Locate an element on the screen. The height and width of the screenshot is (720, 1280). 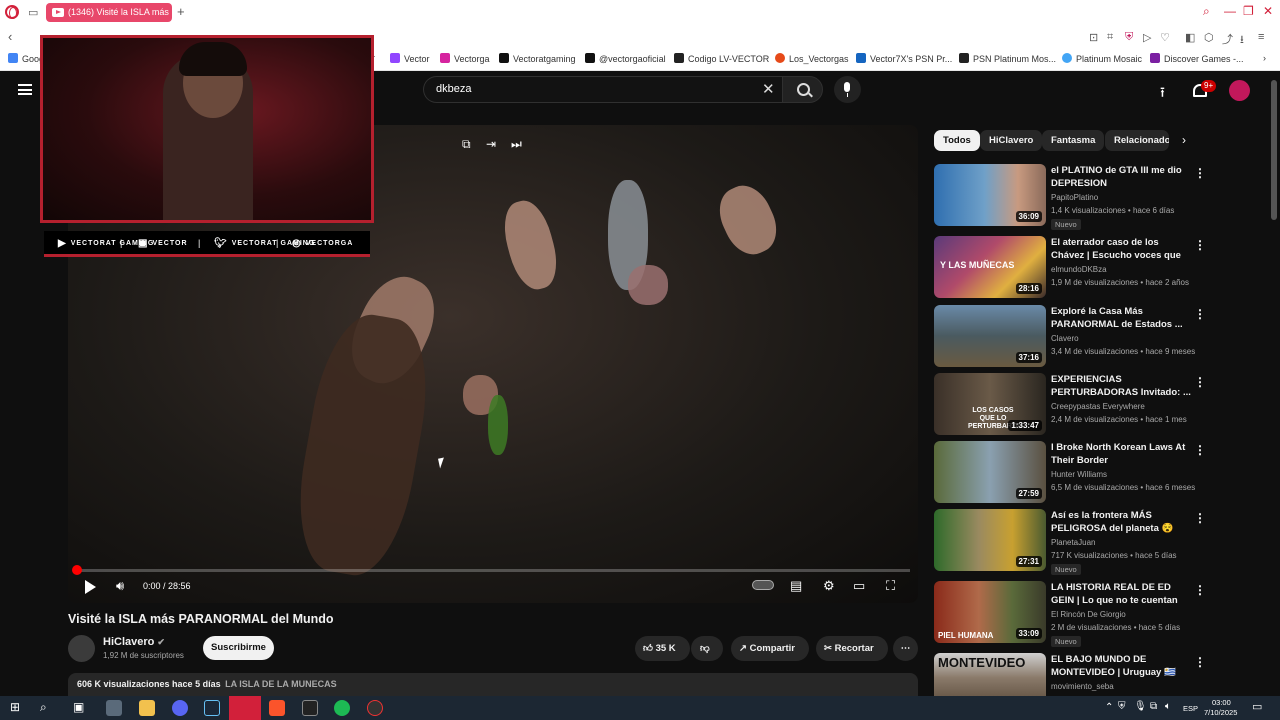
workspaces-icon: ▭ is located at coordinates (33, 12).